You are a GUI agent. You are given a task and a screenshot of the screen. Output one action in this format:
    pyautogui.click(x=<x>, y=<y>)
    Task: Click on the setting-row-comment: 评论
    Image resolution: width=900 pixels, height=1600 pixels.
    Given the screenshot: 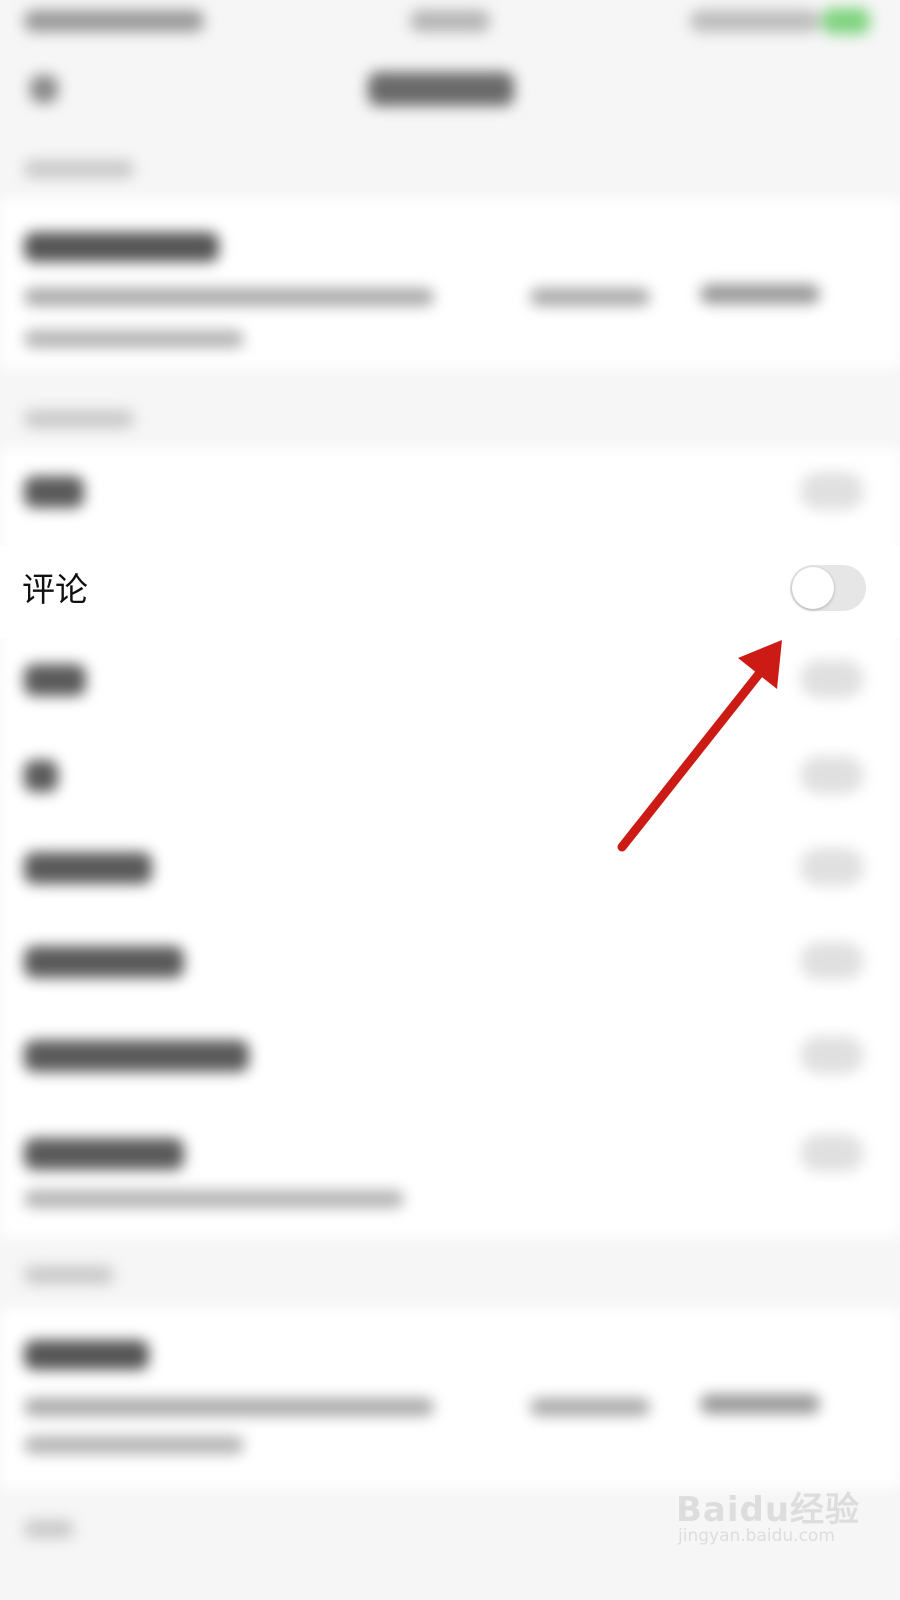 What is the action you would take?
    pyautogui.click(x=450, y=592)
    